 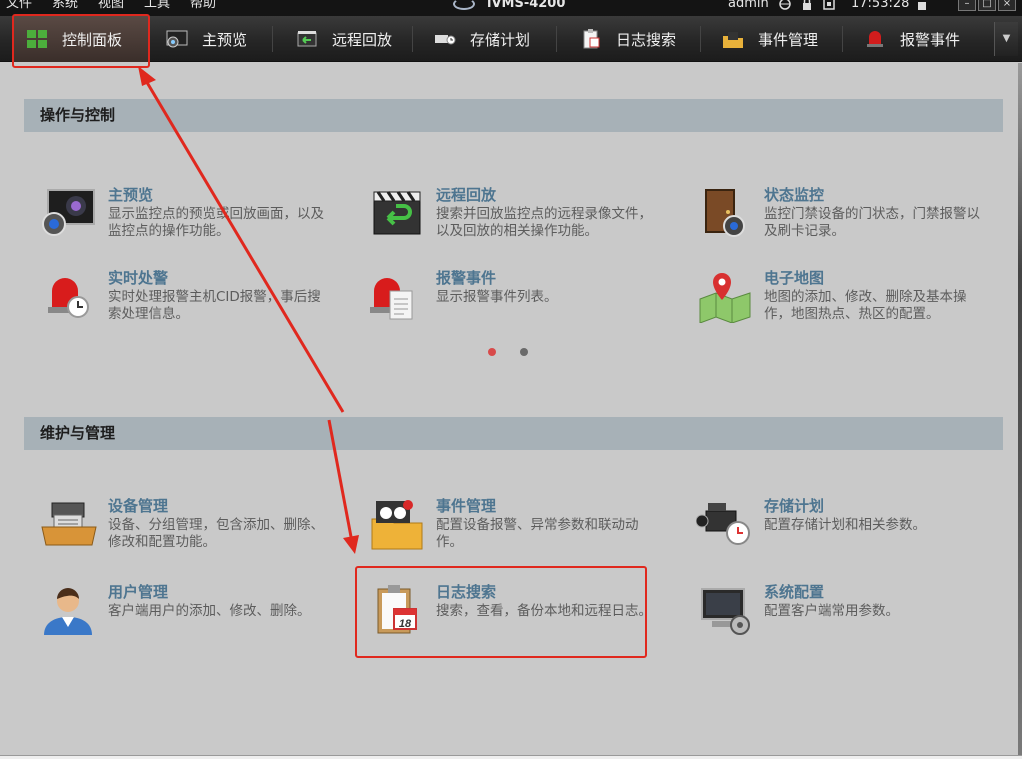 I want to click on item-desc: 地图的添加、修改、删除及基本操作，地图热点、热区的配置。, so click(x=865, y=305).